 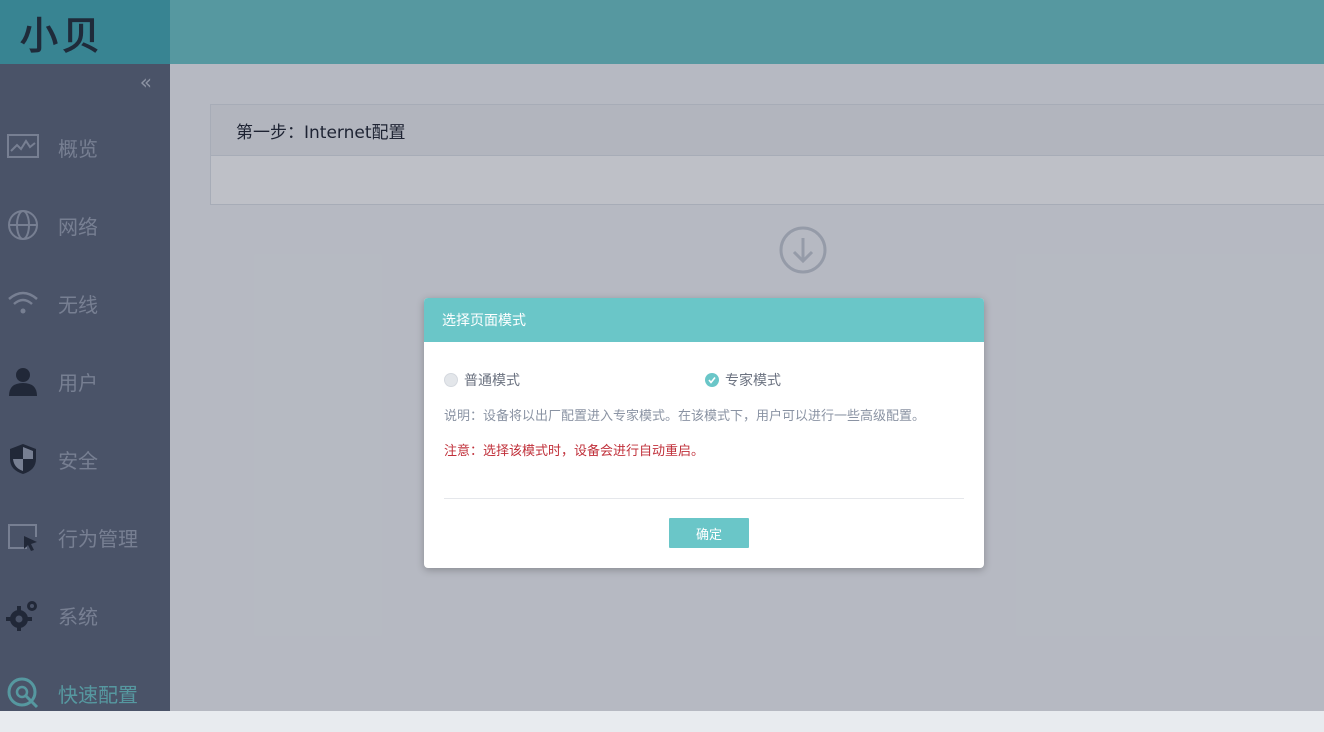 What do you see at coordinates (712, 380) in the screenshot?
I see `radio-checked-icon` at bounding box center [712, 380].